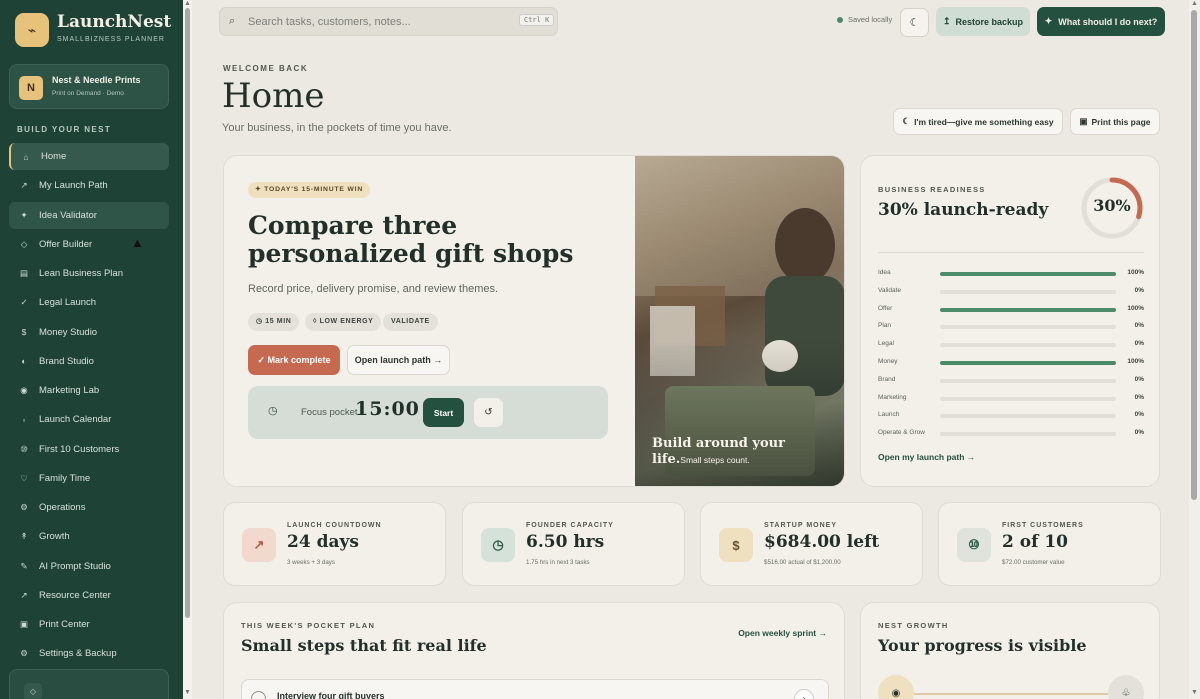 The width and height of the screenshot is (1200, 699). Describe the element at coordinates (983, 21) in the screenshot. I see `restore-backup-button: ↥ Restore backup` at that location.